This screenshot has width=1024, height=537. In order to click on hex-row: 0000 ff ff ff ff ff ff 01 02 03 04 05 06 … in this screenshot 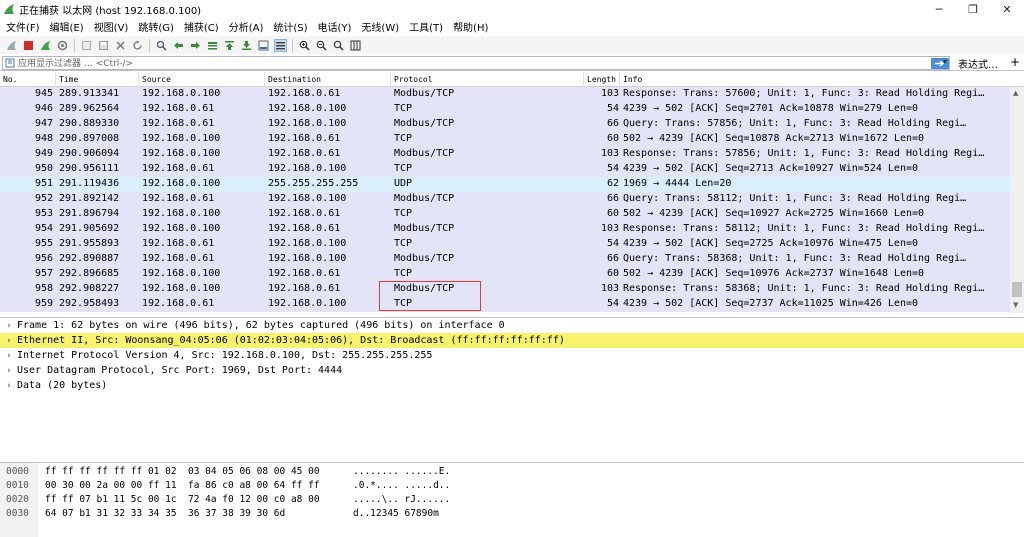, I will do `click(512, 473)`.